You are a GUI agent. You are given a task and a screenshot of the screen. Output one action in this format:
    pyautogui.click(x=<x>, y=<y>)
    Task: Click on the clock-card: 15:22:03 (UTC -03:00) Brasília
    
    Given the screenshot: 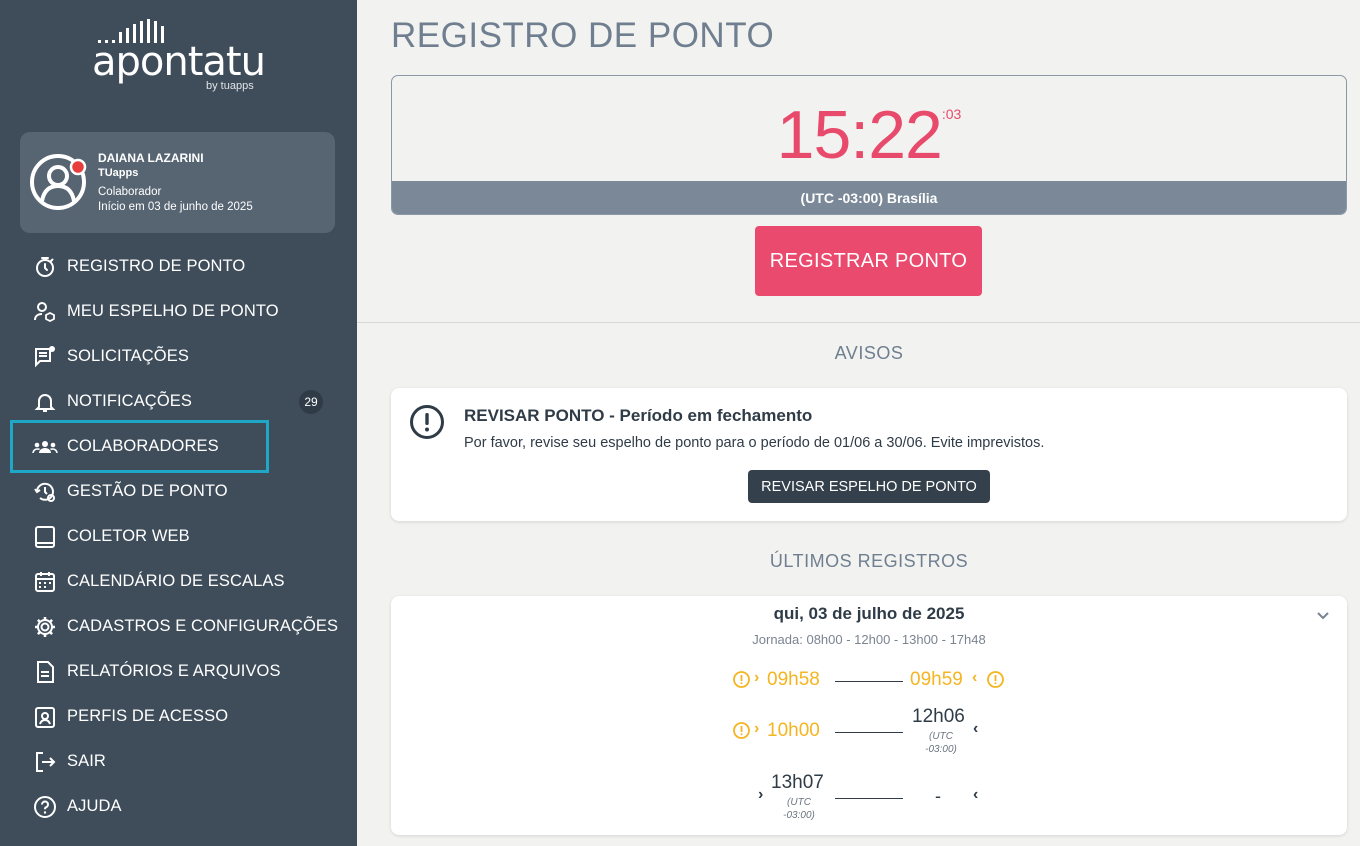 What is the action you would take?
    pyautogui.click(x=869, y=145)
    